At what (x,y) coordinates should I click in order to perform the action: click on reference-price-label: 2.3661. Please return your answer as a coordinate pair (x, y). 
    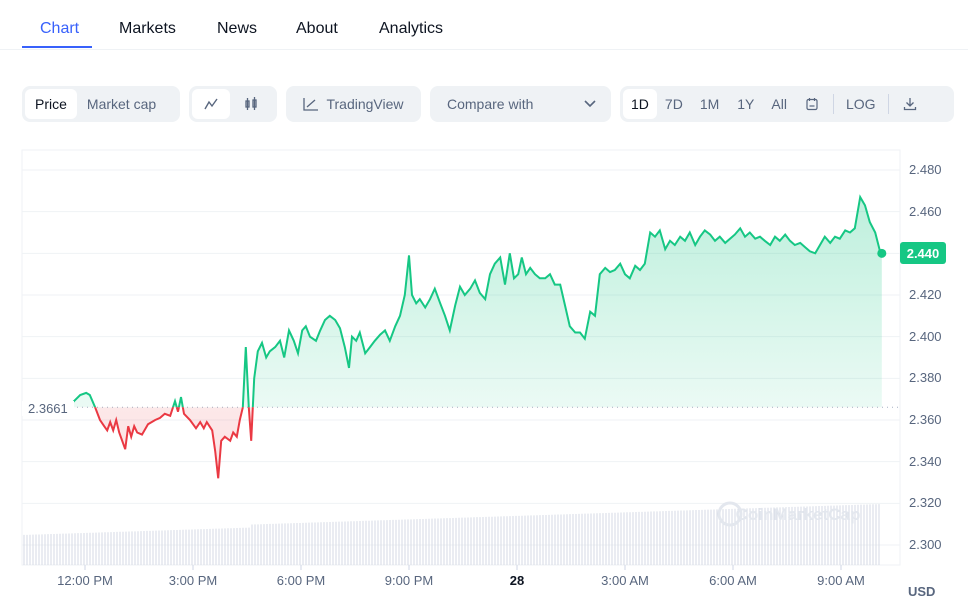
    Looking at the image, I should click on (48, 408).